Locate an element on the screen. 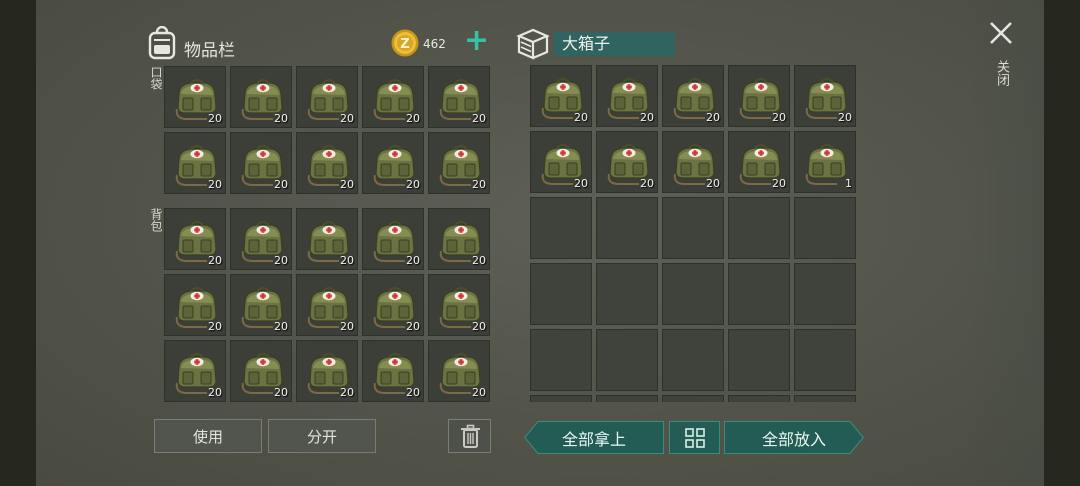 This screenshot has width=1080, height=486. put-all-label: 全部放入 is located at coordinates (793, 439).